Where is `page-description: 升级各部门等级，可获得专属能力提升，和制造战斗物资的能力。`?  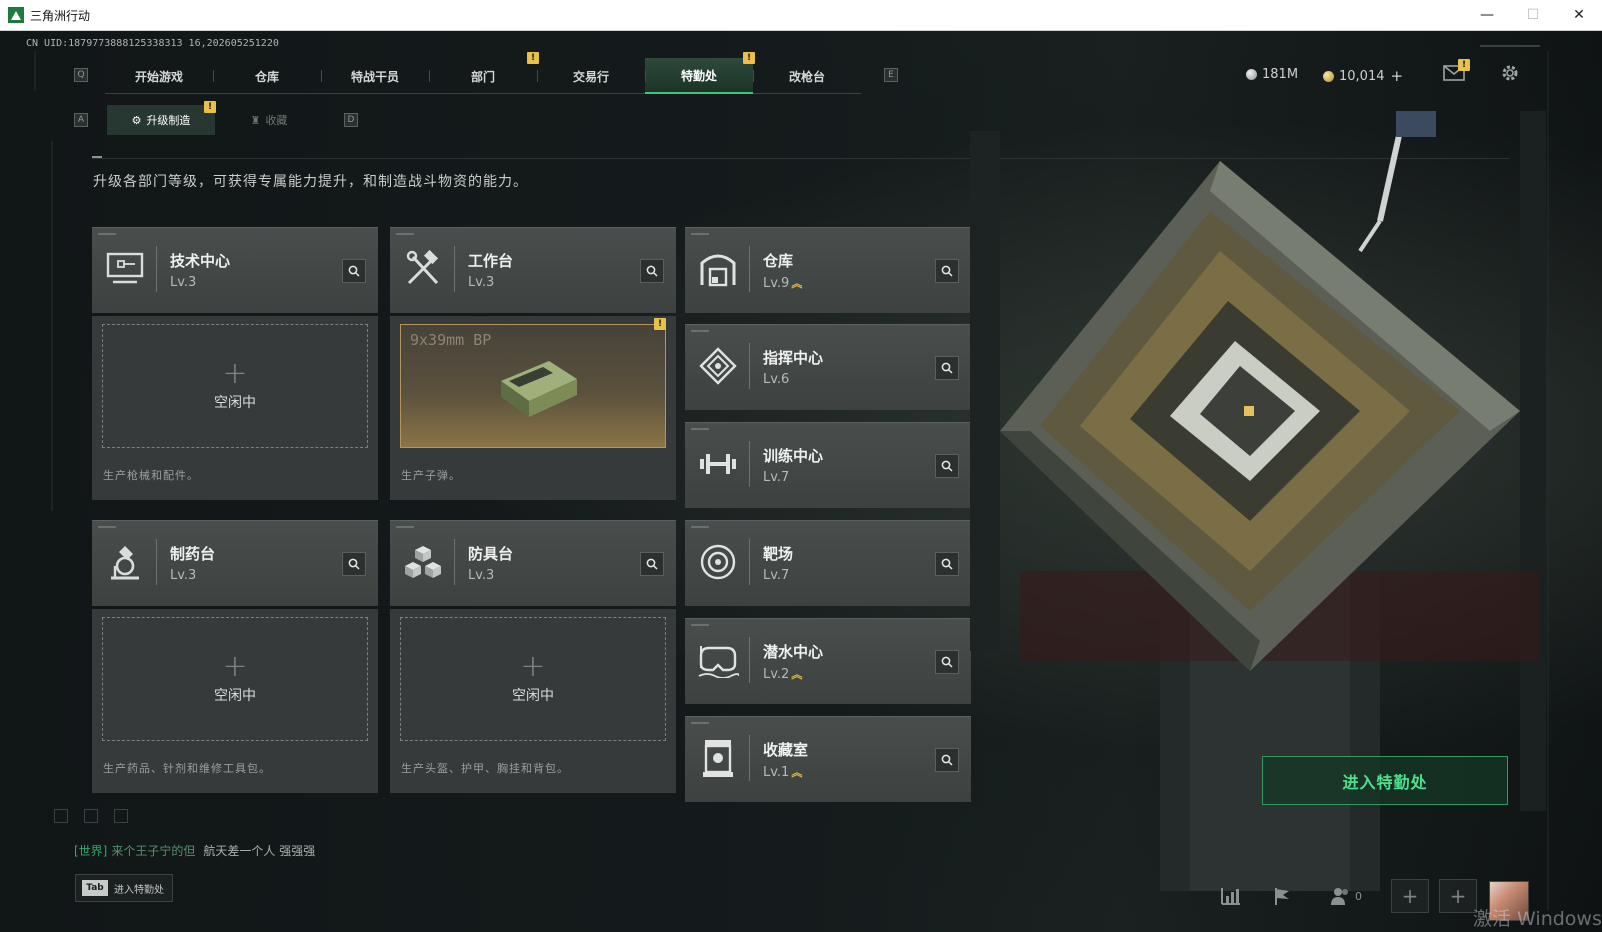 page-description: 升级各部门等级，可获得专属能力提升，和制造战斗物资的能力。 is located at coordinates (310, 182).